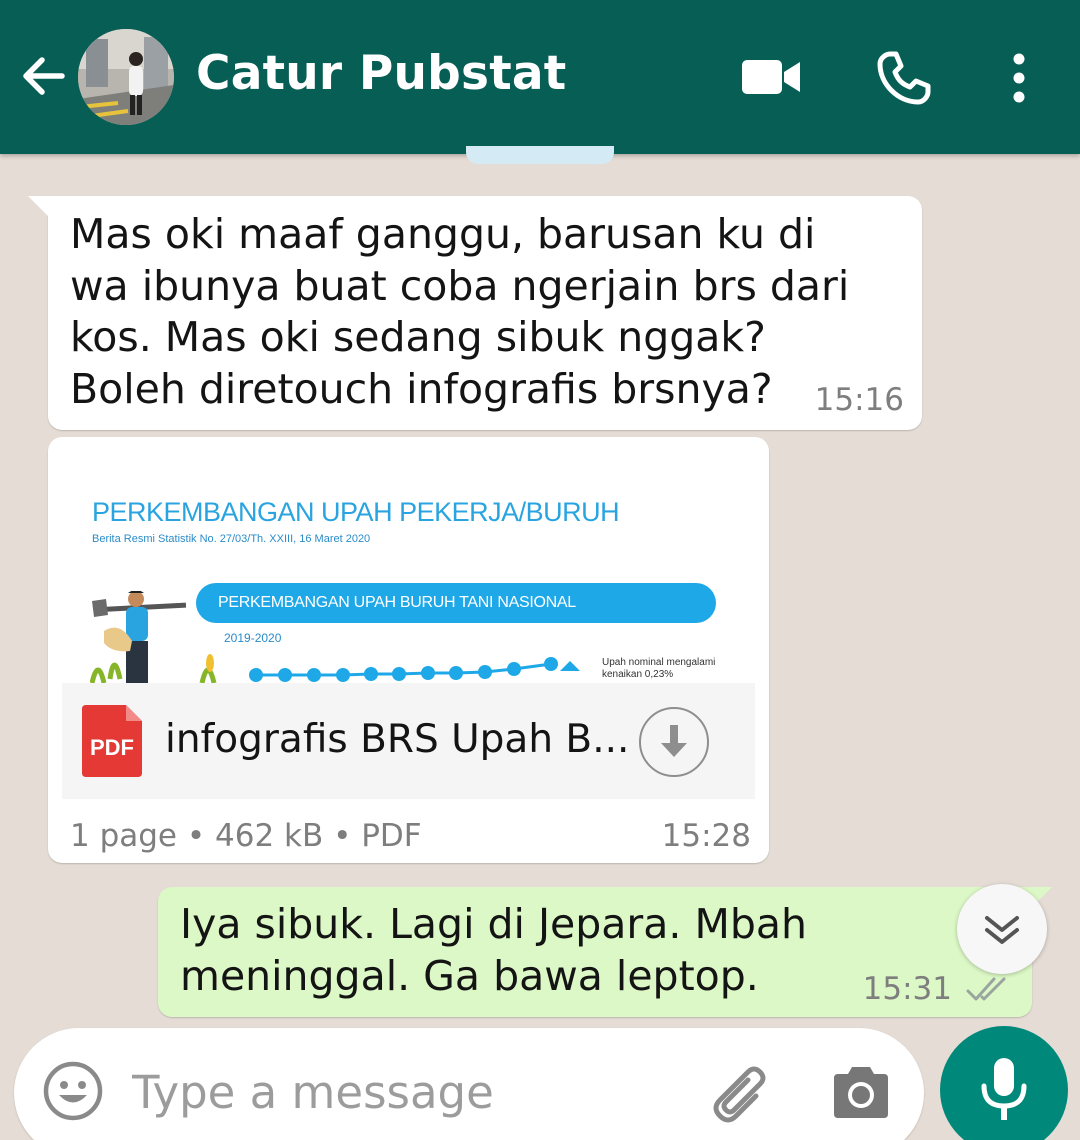  I want to click on voice-message-button, so click(1004, 1083).